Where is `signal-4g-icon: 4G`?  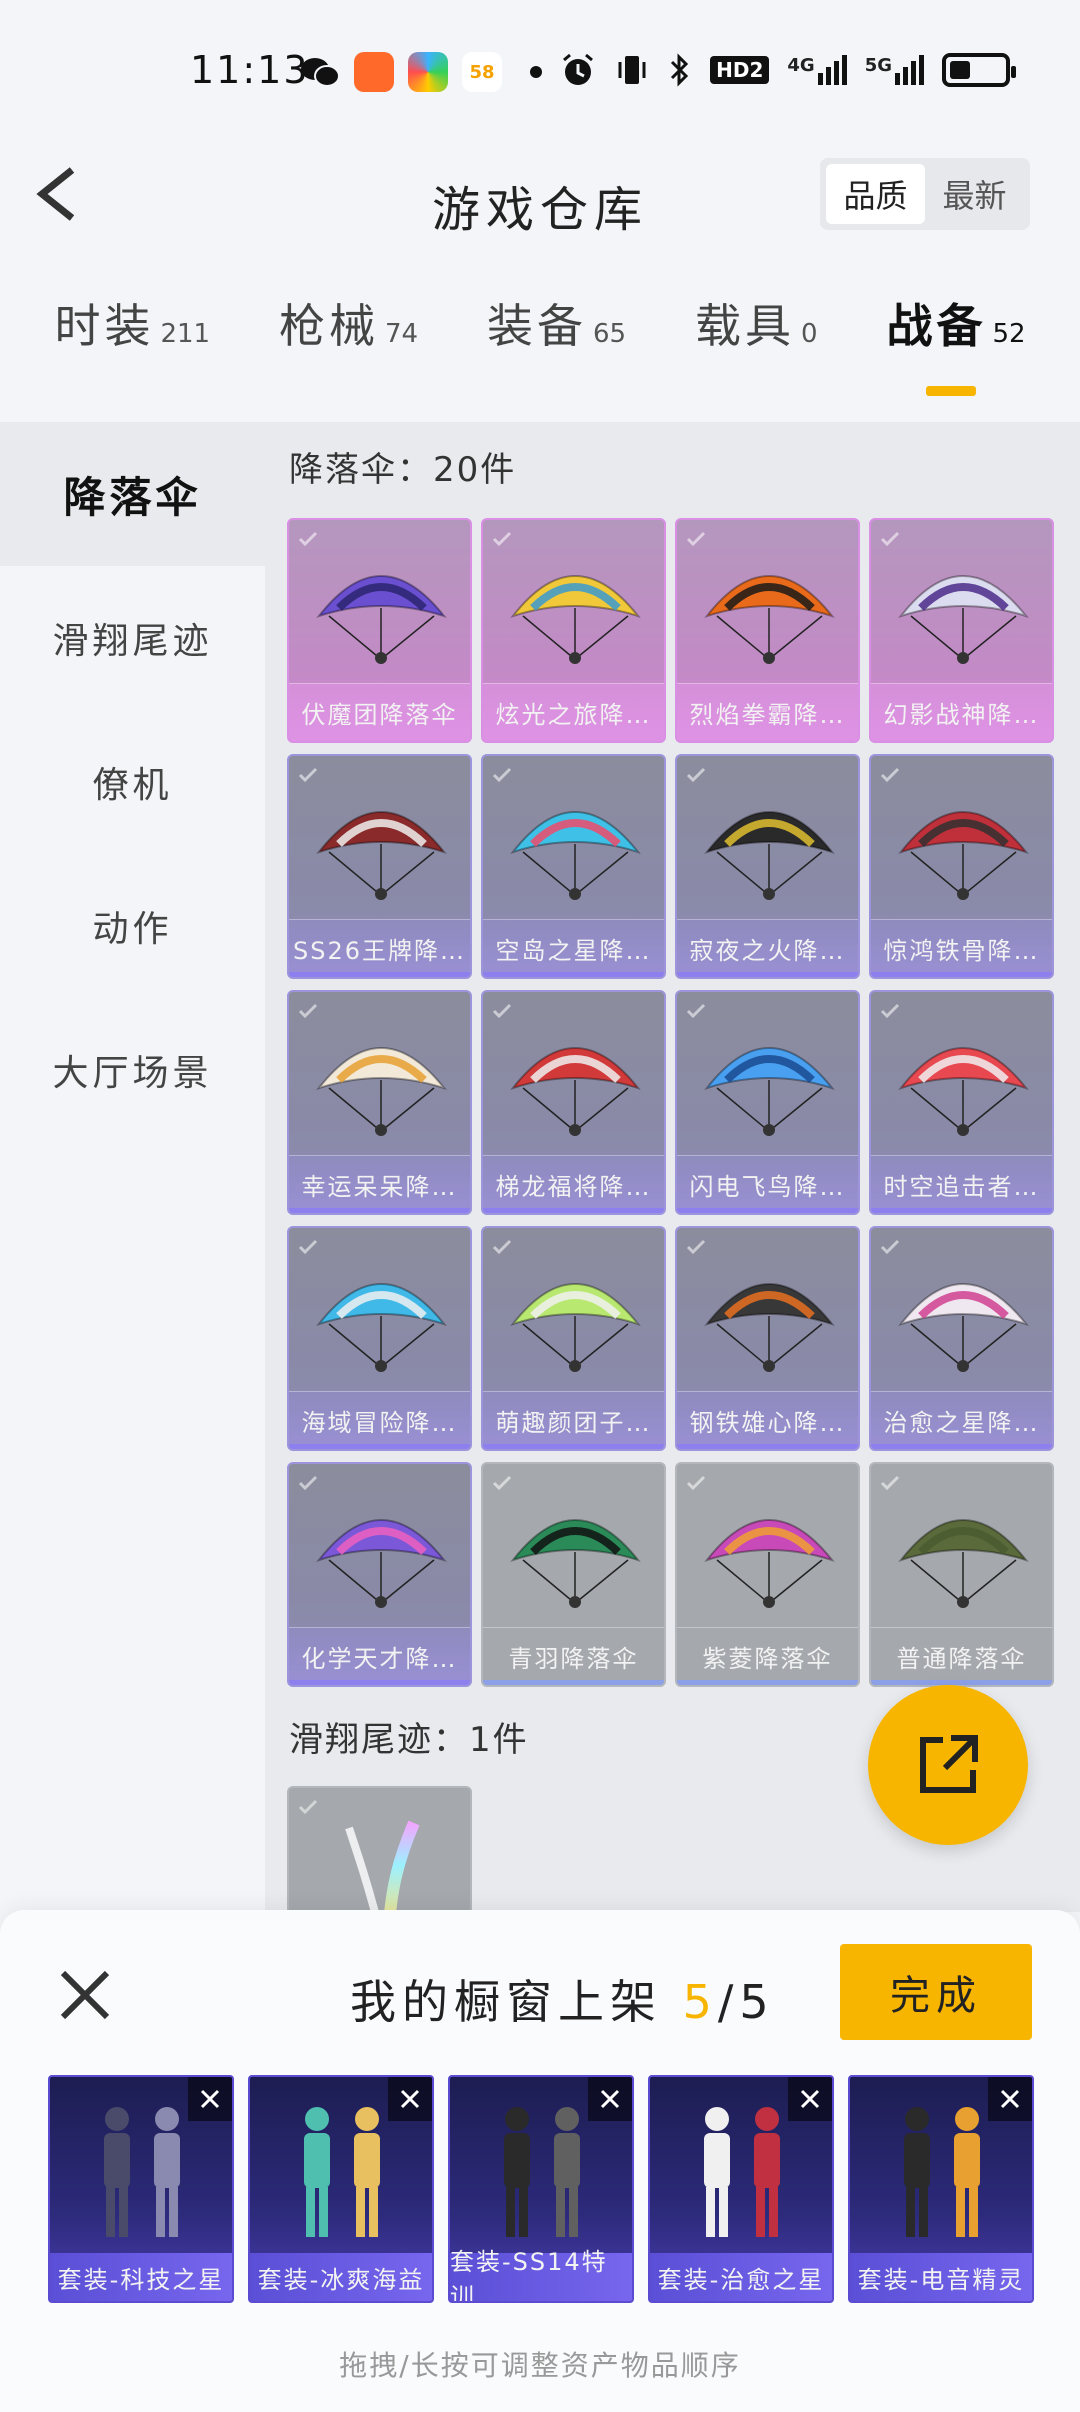 signal-4g-icon: 4G is located at coordinates (817, 70).